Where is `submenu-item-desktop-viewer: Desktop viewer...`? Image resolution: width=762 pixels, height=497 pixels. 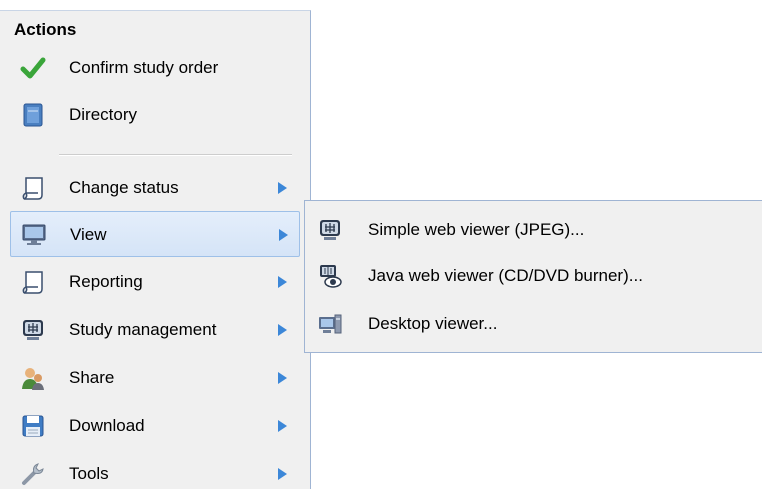
submenu-item-desktop-viewer: Desktop viewer... is located at coordinates (533, 324).